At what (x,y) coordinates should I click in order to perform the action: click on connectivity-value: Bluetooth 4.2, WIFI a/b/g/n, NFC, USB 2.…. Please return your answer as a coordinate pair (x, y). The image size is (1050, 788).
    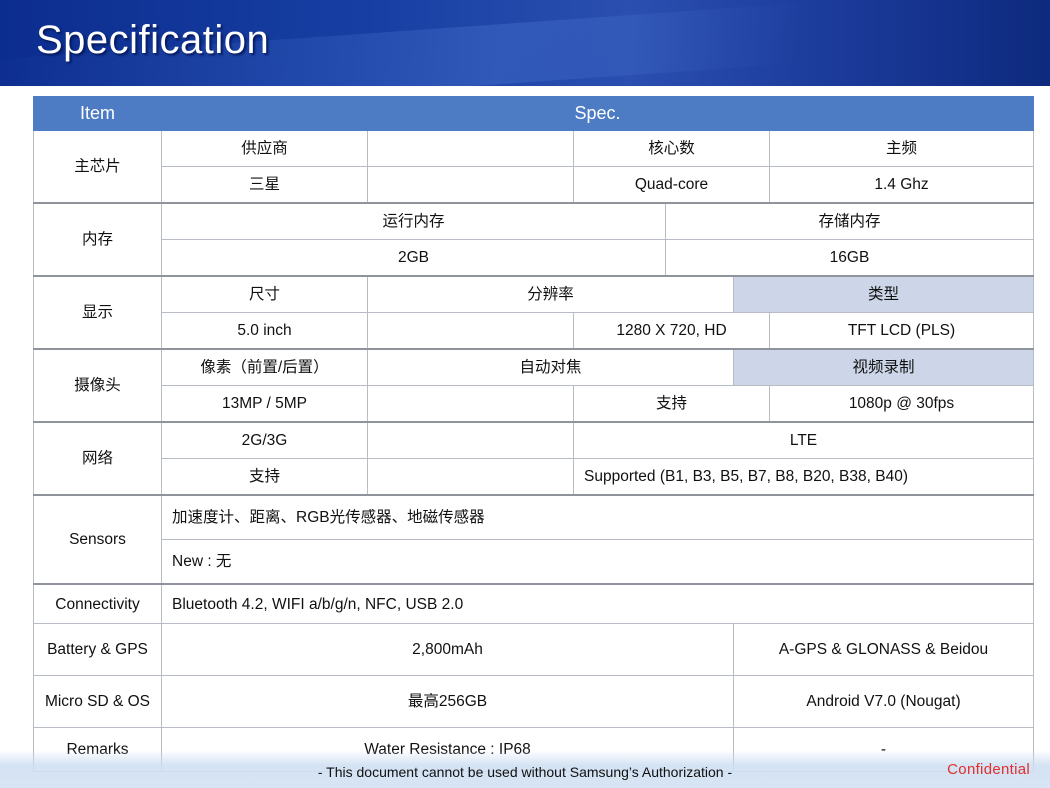
    Looking at the image, I should click on (597, 603).